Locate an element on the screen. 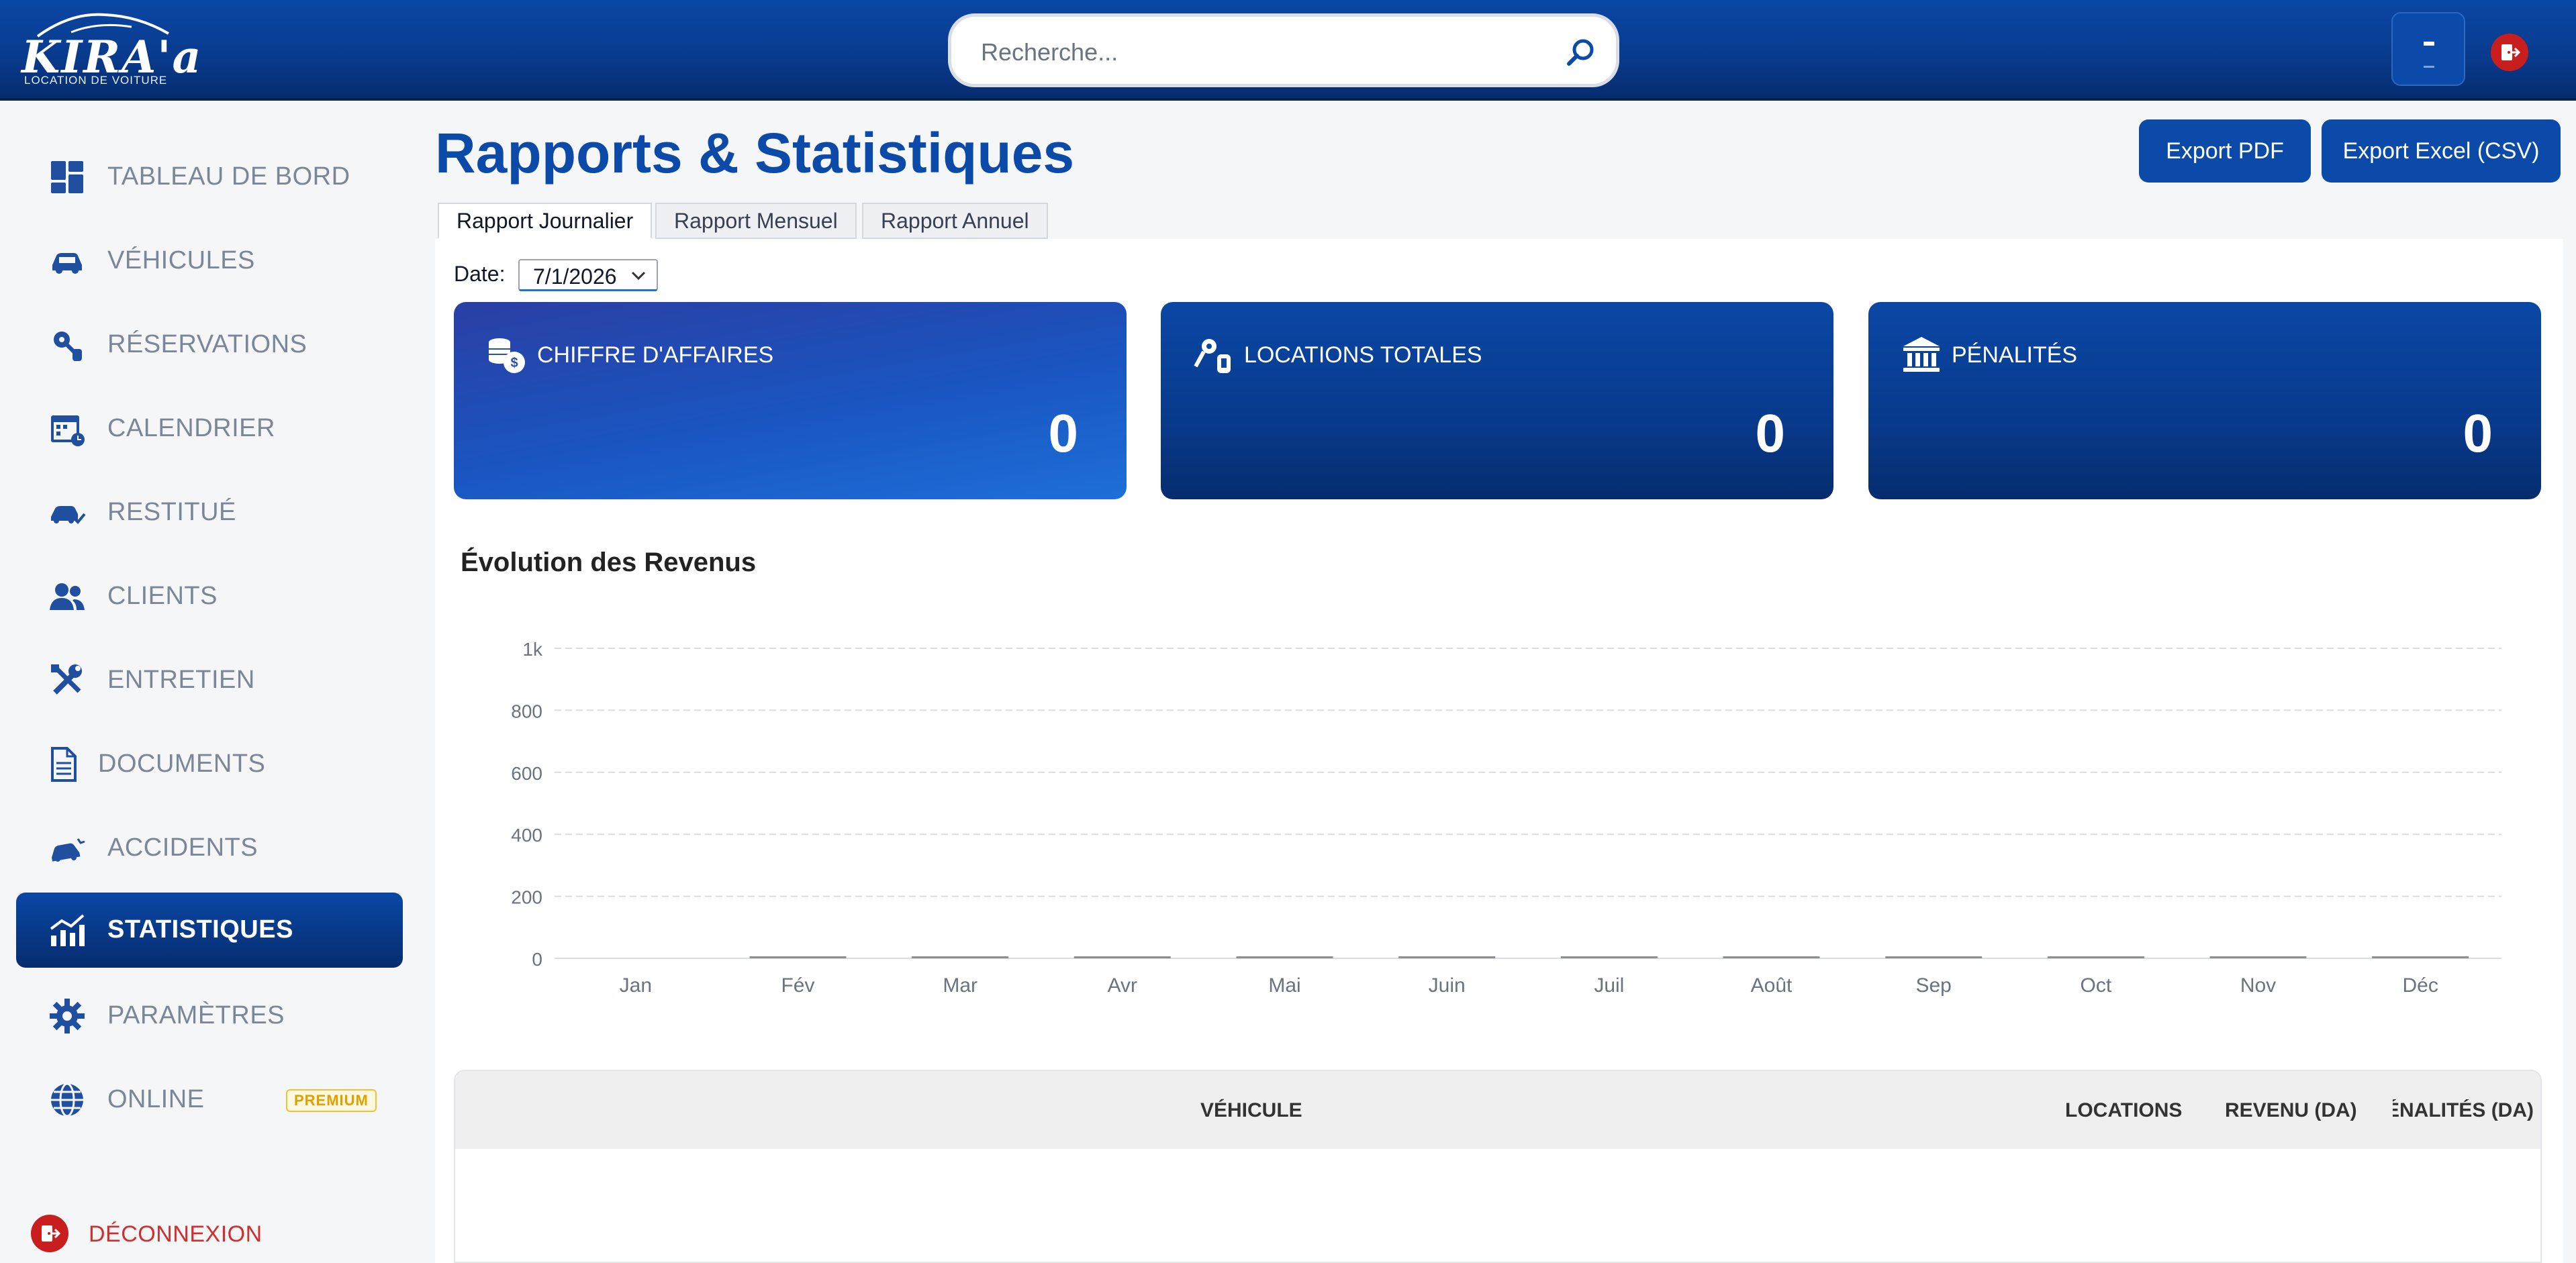  sidebar-item-reservations: RÉSERVATIONS is located at coordinates (209, 345).